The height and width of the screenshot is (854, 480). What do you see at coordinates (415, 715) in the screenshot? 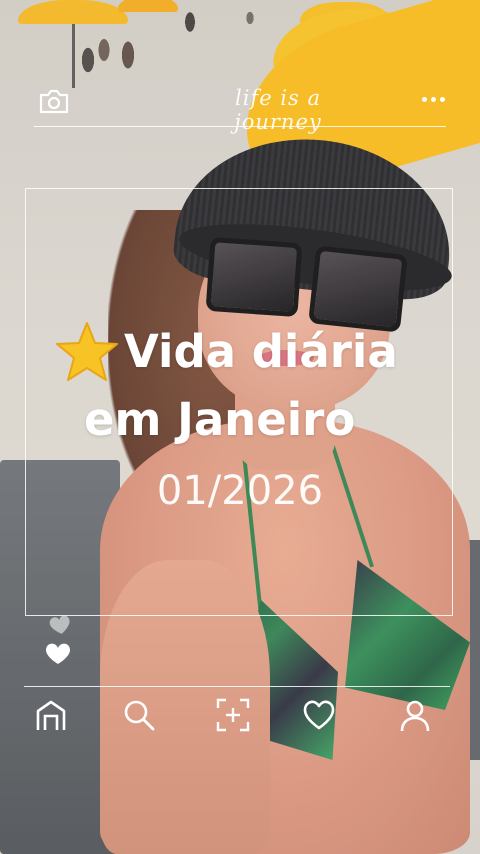
I see `profile-icon` at bounding box center [415, 715].